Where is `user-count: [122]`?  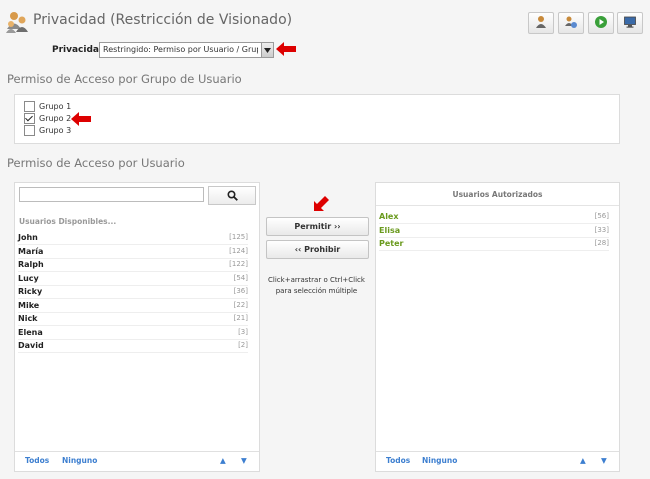
user-count: [122] is located at coordinates (238, 264).